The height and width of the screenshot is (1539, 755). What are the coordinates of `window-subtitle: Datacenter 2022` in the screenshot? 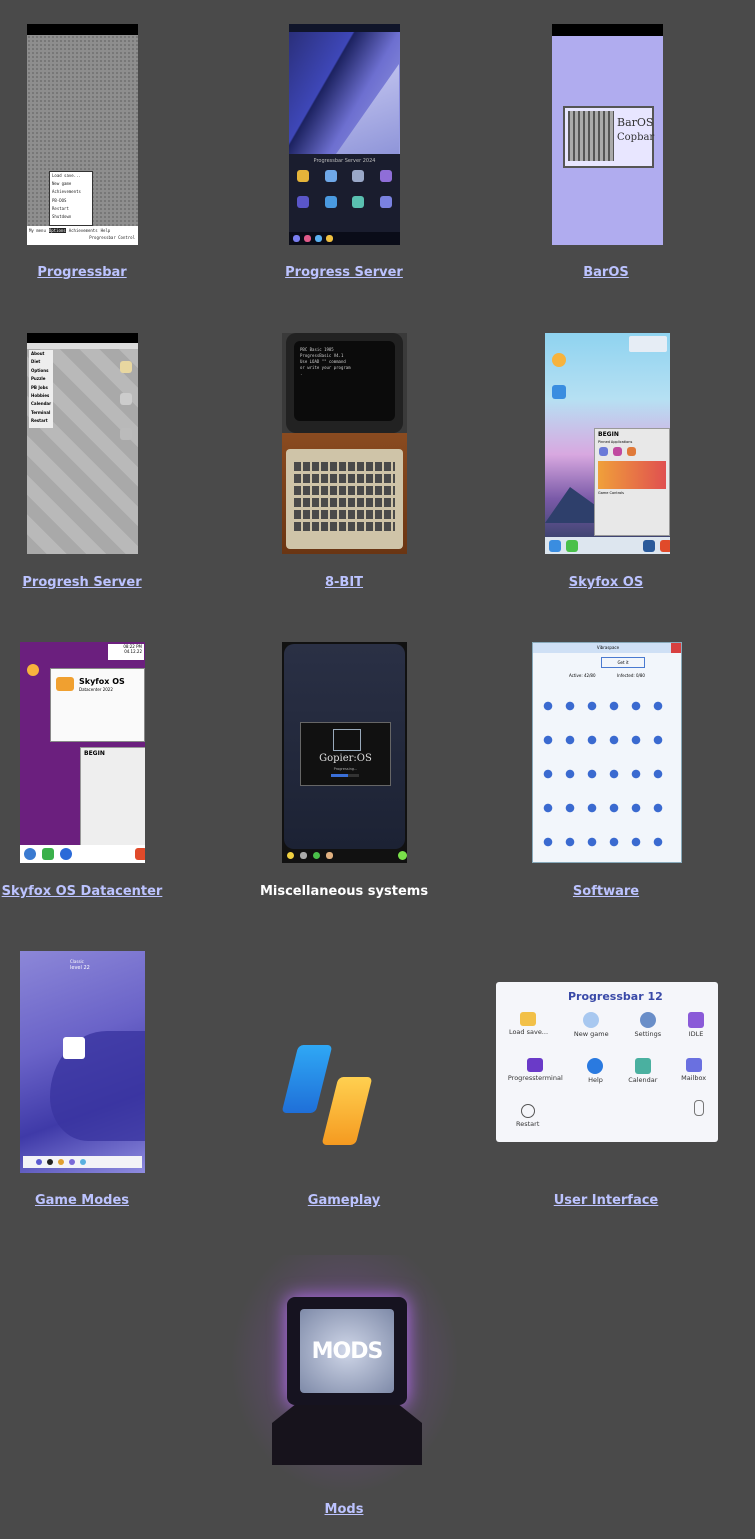 It's located at (96, 689).